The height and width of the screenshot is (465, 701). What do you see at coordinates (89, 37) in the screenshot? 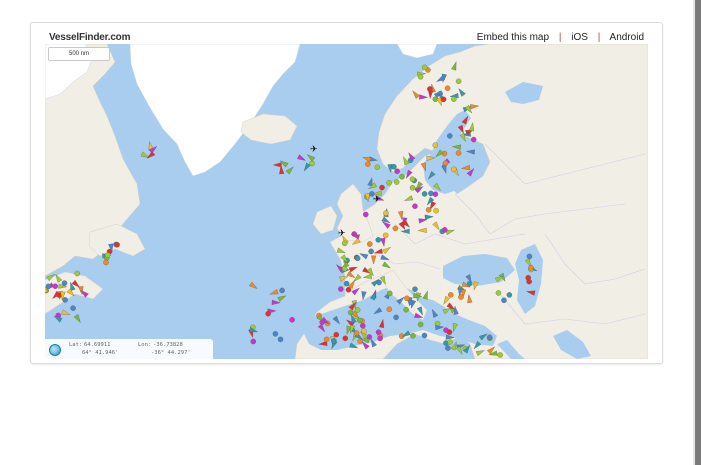
I see `vesselfinder-logo: VesselFinder.com` at bounding box center [89, 37].